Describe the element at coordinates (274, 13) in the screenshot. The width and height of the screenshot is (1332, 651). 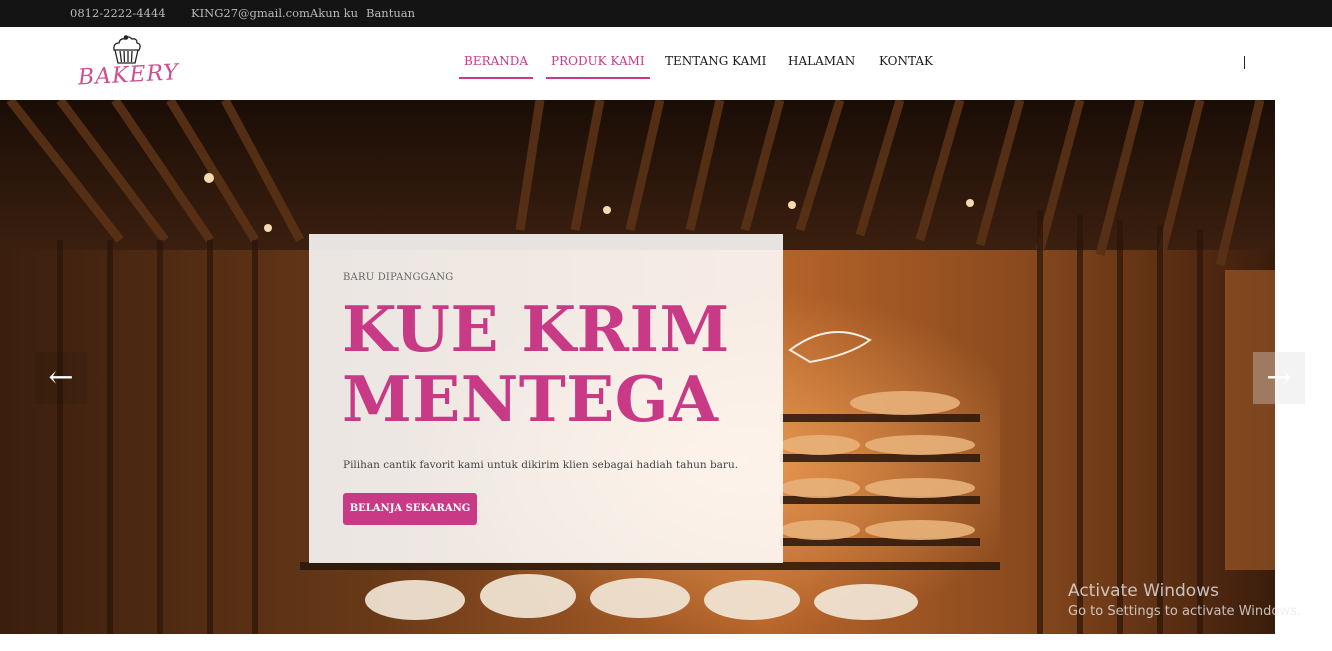
I see `email-account-link: KING27@gmail.comAkun ku` at that location.